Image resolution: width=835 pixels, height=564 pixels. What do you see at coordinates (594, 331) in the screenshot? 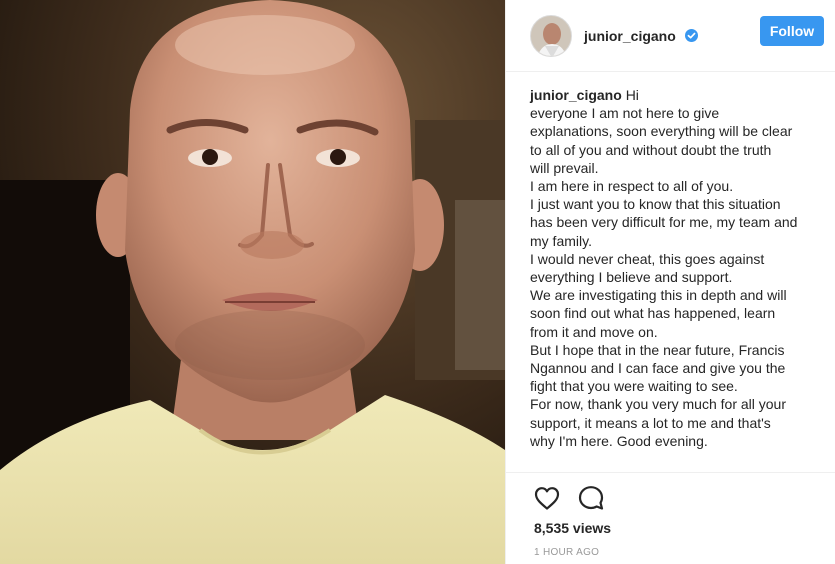
I see `caption-text: from it and move on.` at bounding box center [594, 331].